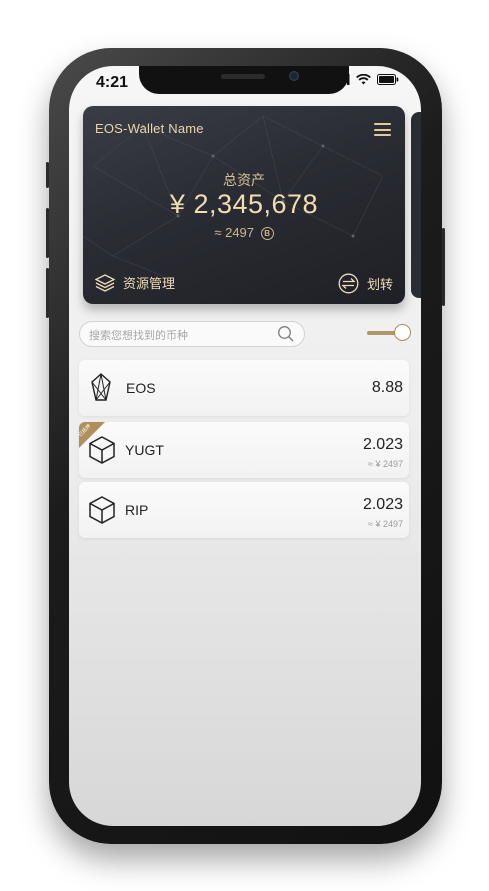 Image resolution: width=489 pixels, height=891 pixels. What do you see at coordinates (389, 333) in the screenshot?
I see `hide-small-assets-toggle` at bounding box center [389, 333].